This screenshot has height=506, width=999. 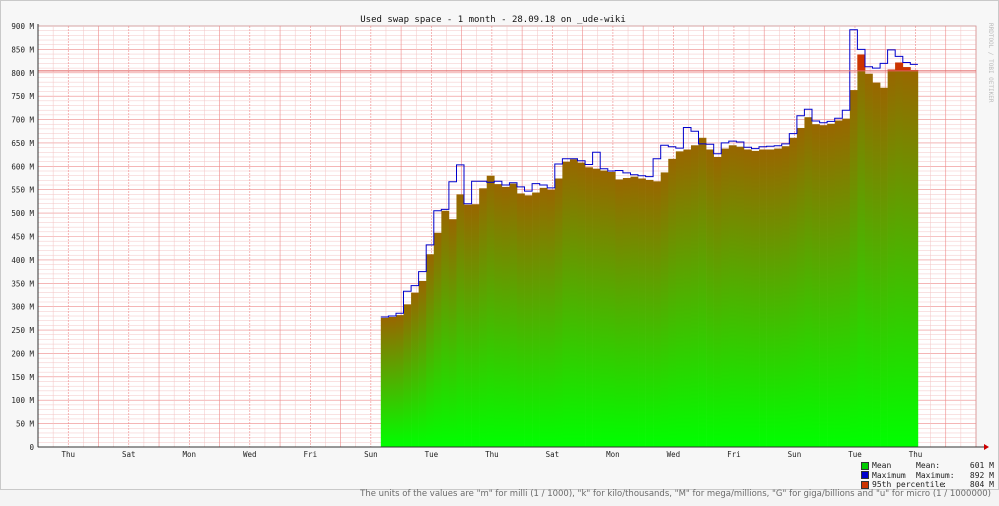 What do you see at coordinates (865, 465) in the screenshot?
I see `legend-swatch-mean` at bounding box center [865, 465].